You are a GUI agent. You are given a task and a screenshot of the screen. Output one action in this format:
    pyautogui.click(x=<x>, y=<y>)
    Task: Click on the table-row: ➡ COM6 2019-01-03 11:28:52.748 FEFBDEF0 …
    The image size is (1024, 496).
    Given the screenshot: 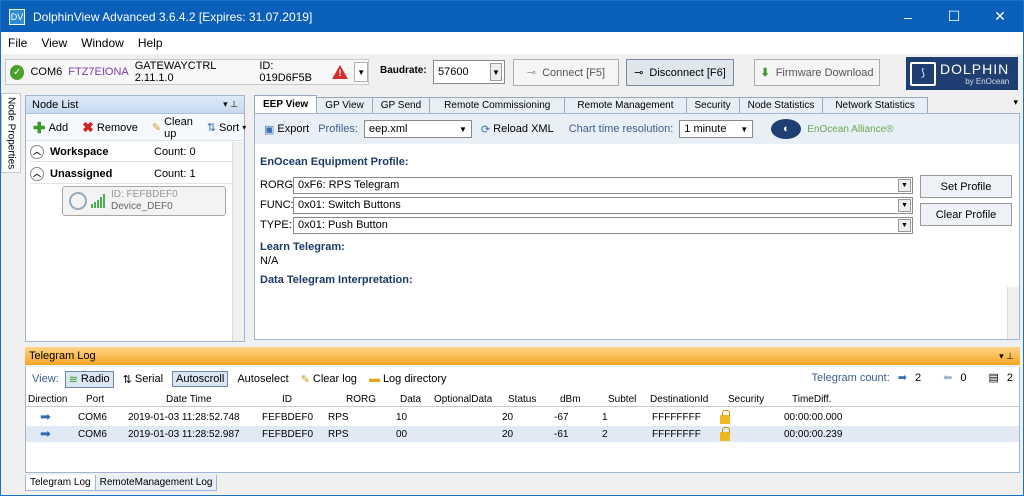 What is the action you would take?
    pyautogui.click(x=522, y=417)
    